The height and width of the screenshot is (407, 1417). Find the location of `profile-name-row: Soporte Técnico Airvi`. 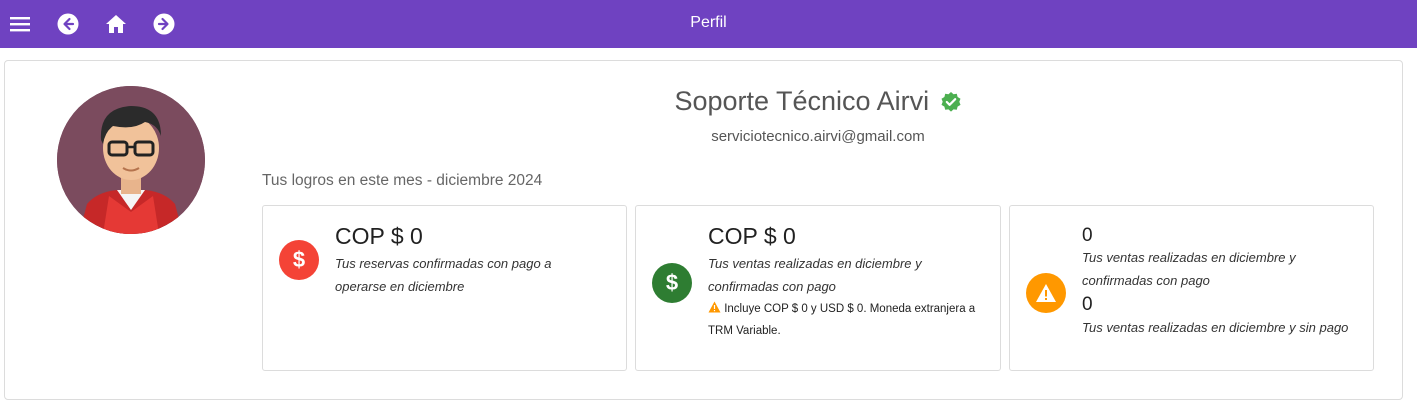

profile-name-row: Soporte Técnico Airvi is located at coordinates (818, 103).